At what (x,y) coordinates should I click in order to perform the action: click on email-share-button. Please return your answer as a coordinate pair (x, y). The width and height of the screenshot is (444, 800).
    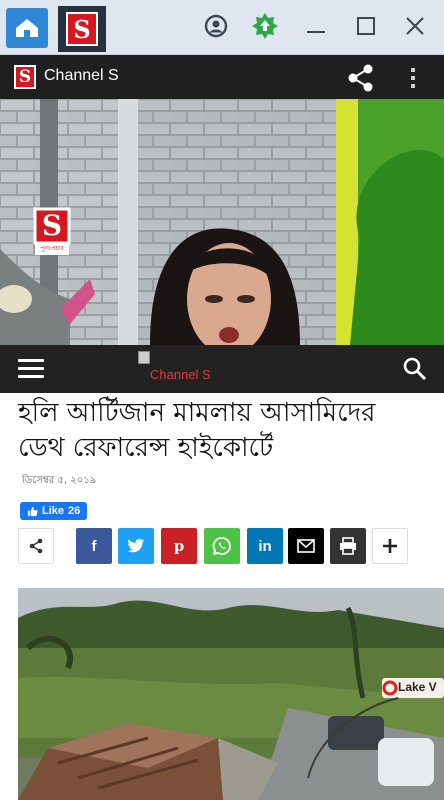
    Looking at the image, I should click on (306, 546).